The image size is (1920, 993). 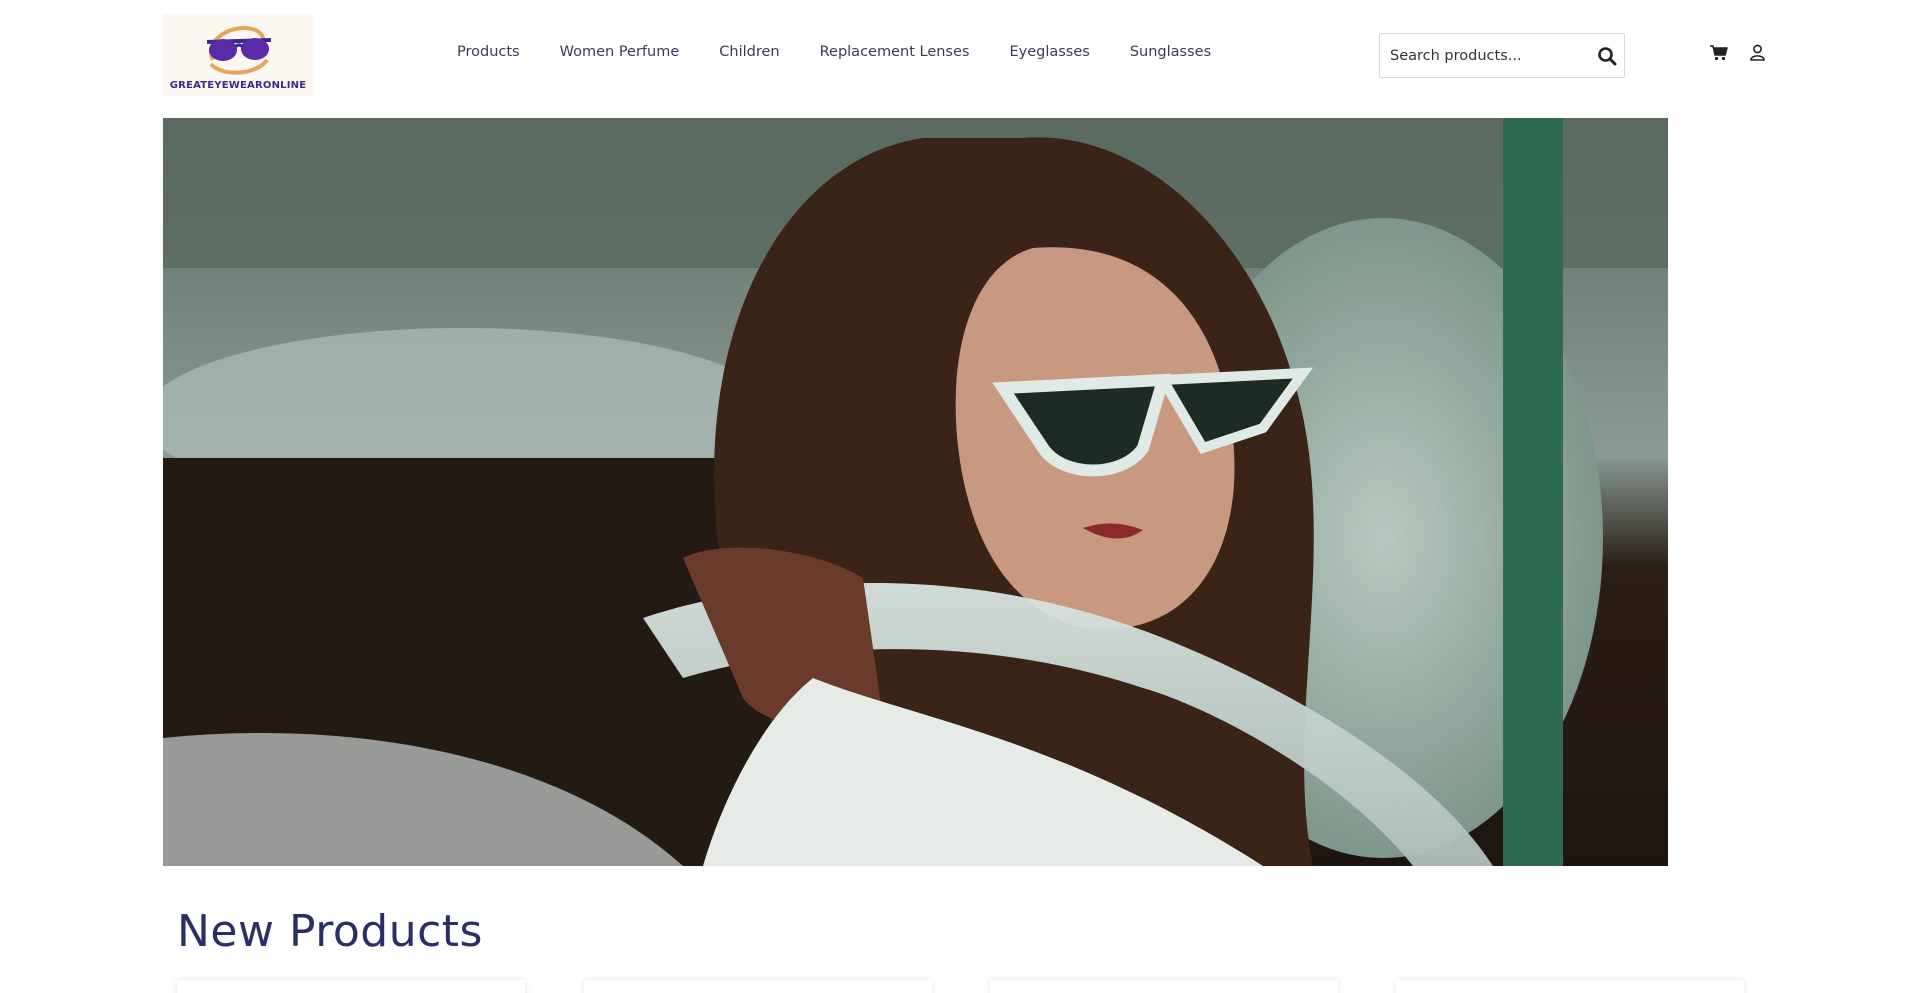 I want to click on nav-item-eyeglasses: Eyeglasses, so click(x=1049, y=52).